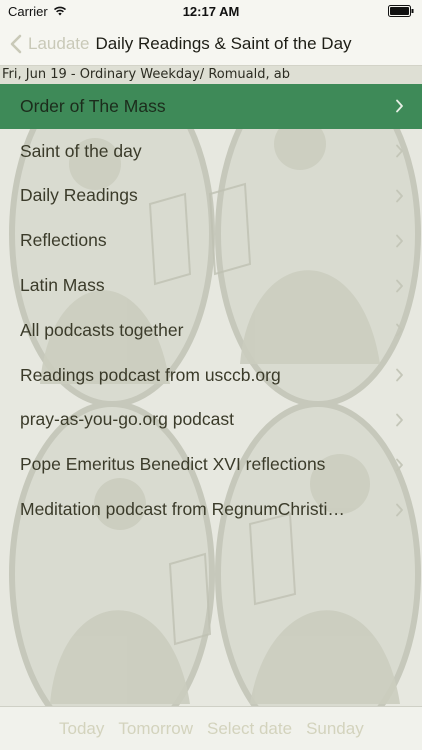  Describe the element at coordinates (401, 11) in the screenshot. I see `battery-icon` at that location.